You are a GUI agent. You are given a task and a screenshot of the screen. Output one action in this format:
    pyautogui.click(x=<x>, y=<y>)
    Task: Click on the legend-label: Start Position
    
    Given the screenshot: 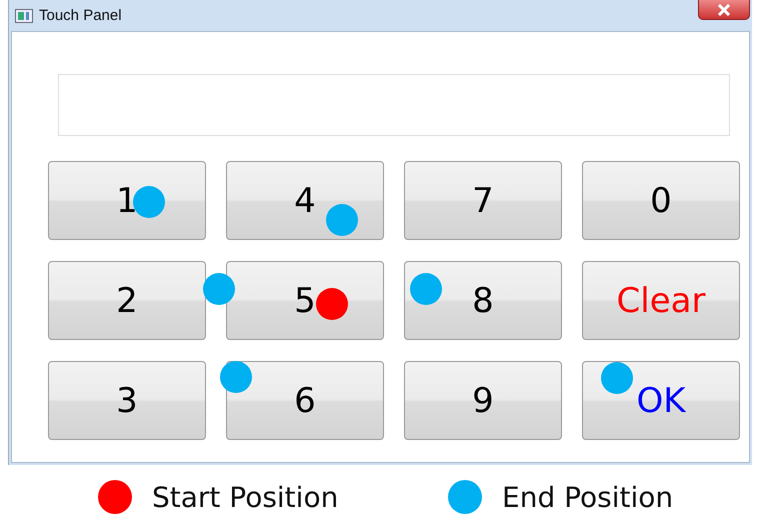 What is the action you would take?
    pyautogui.click(x=245, y=497)
    